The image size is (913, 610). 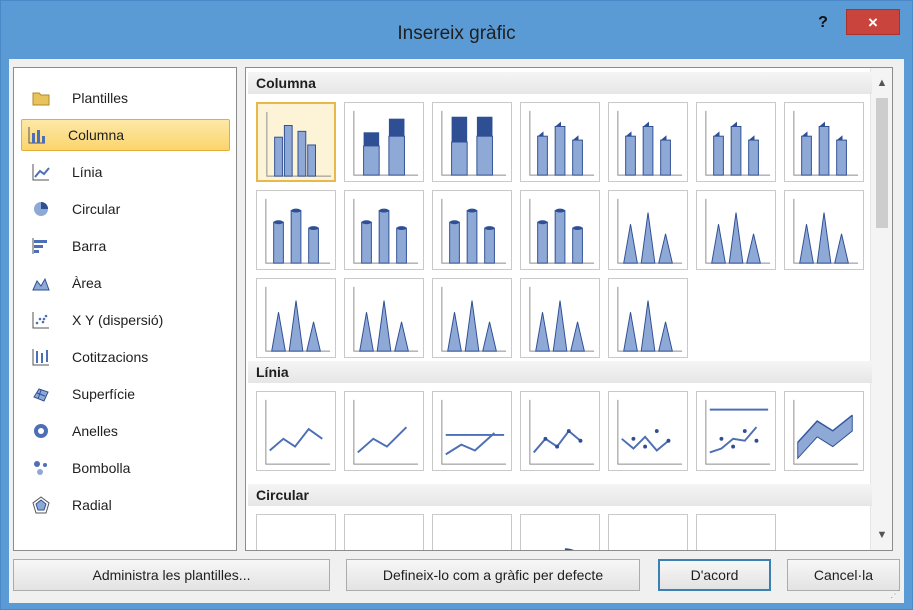 What do you see at coordinates (95, 431) in the screenshot?
I see `category-label: Anelles` at bounding box center [95, 431].